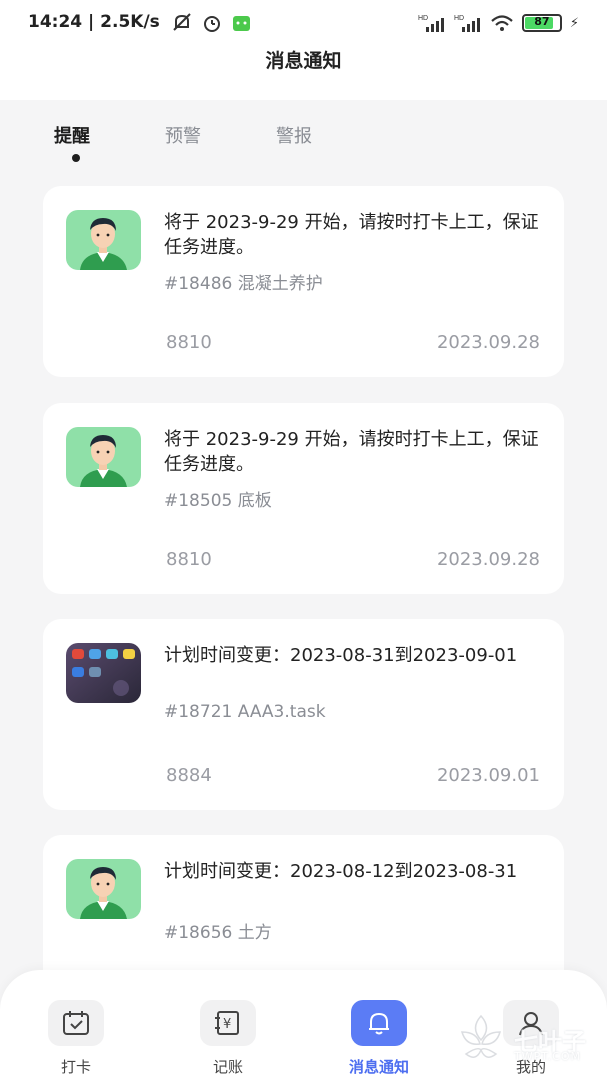 The width and height of the screenshot is (607, 1080). Describe the element at coordinates (379, 1023) in the screenshot. I see `bell-icon` at that location.